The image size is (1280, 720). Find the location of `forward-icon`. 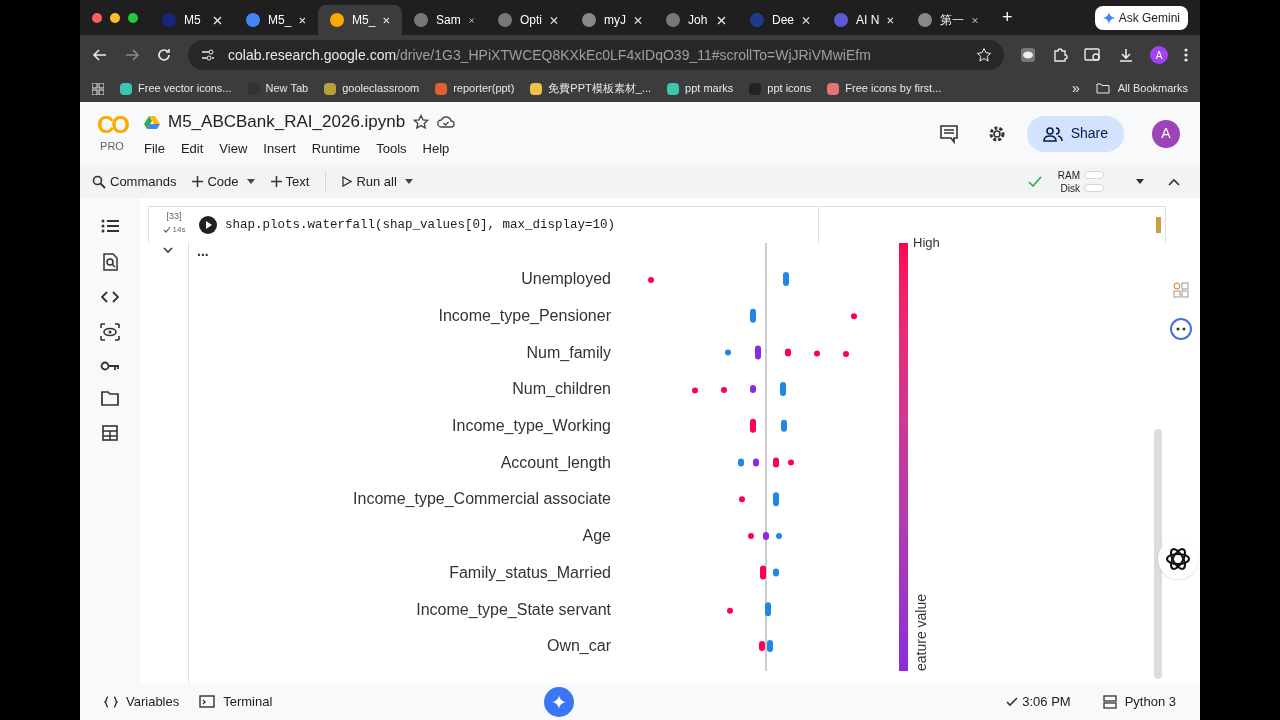

forward-icon is located at coordinates (132, 55).